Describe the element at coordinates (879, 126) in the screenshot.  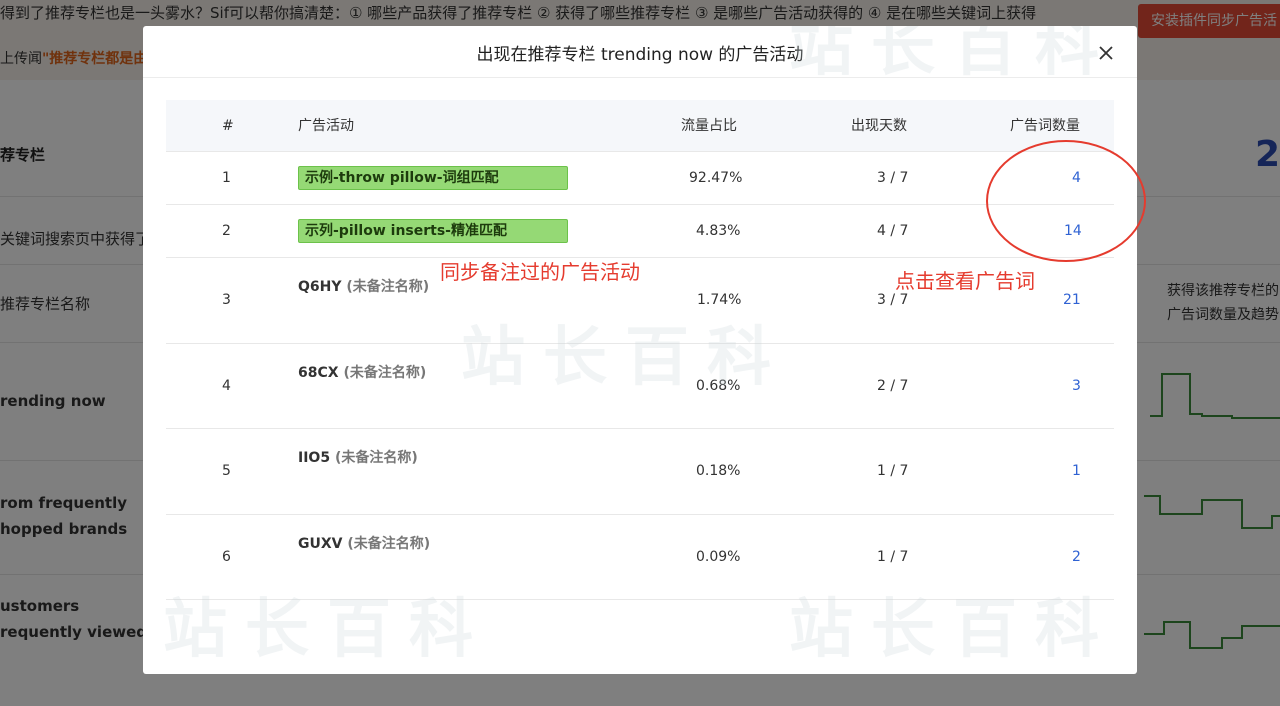
I see `header-days: 出现天数` at that location.